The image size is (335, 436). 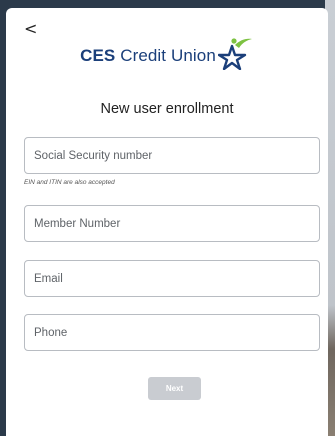 I want to click on brand-name-bold: CES, so click(x=98, y=55).